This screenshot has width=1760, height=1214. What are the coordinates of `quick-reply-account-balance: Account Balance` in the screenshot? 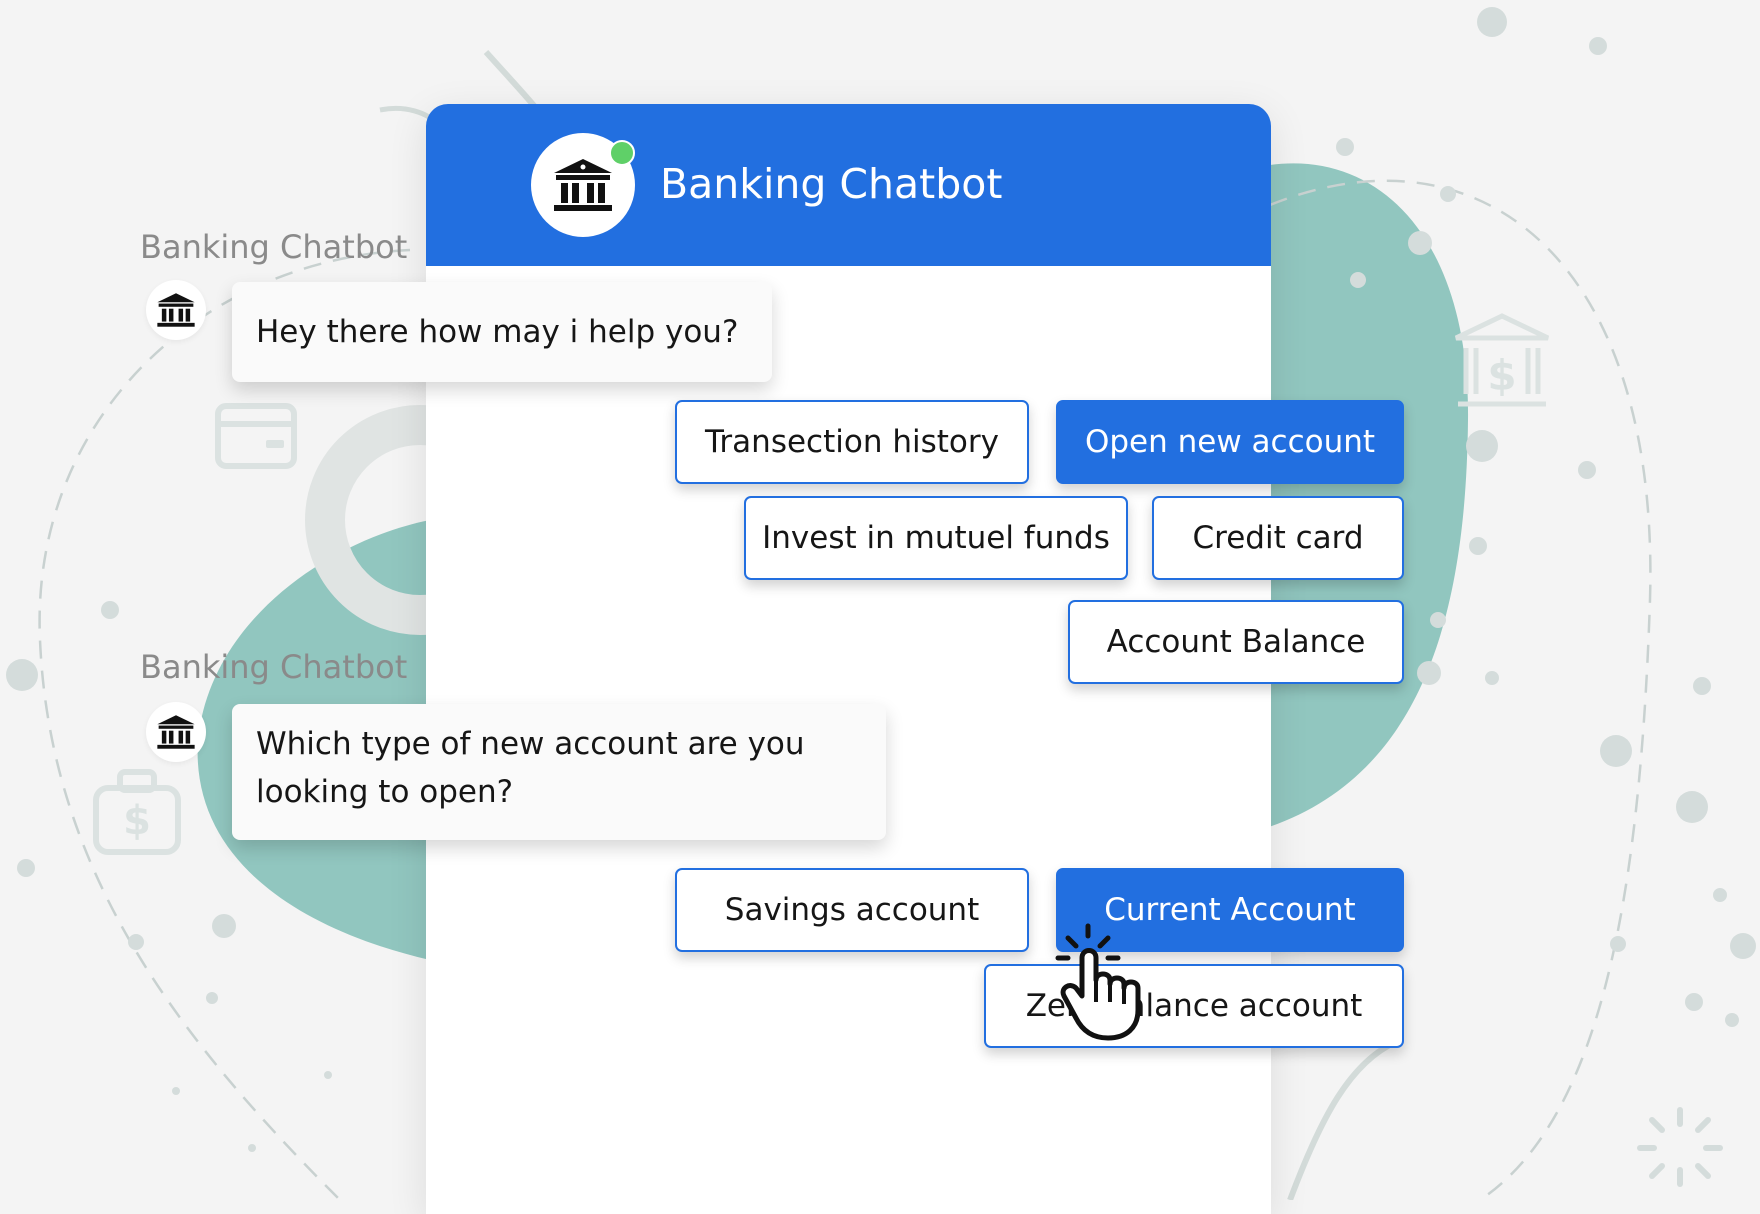 It's located at (1236, 642).